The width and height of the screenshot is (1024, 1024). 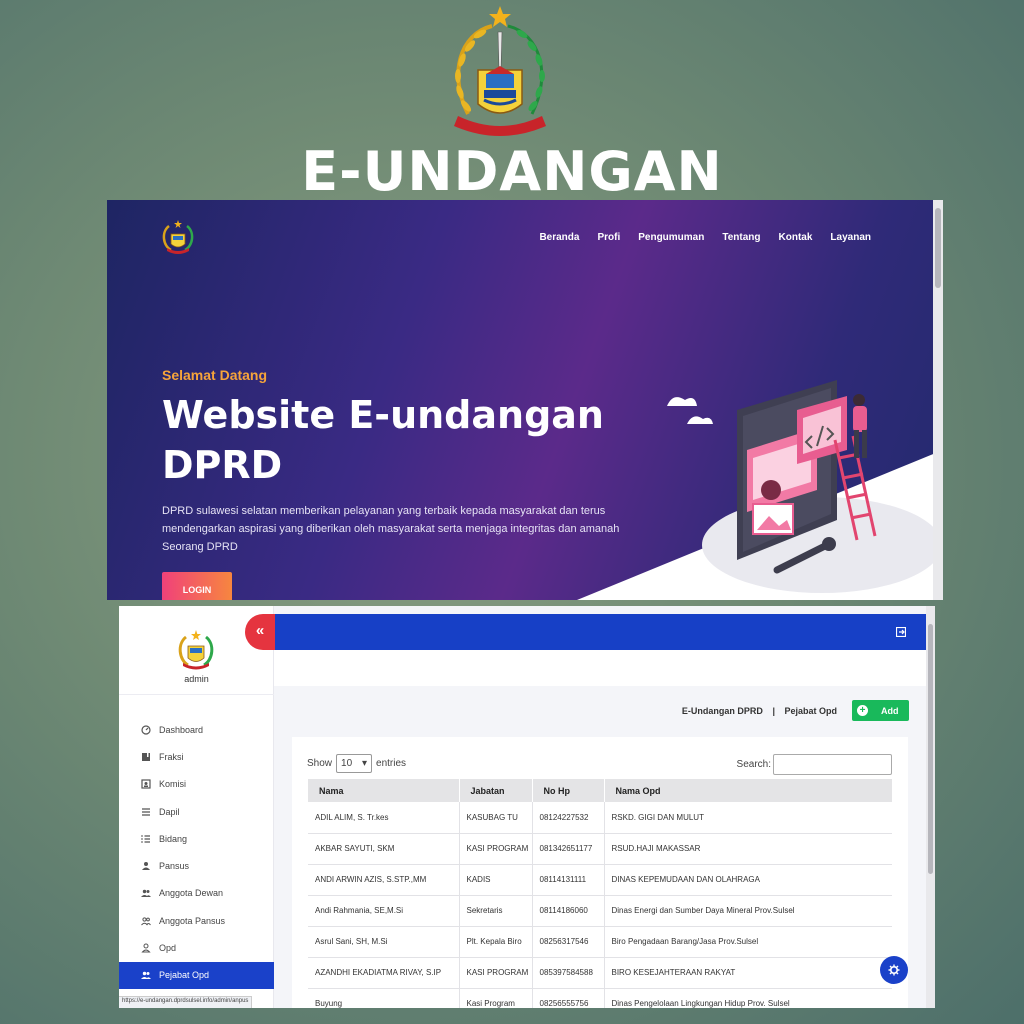 I want to click on add-button-label: Add, so click(x=890, y=710).